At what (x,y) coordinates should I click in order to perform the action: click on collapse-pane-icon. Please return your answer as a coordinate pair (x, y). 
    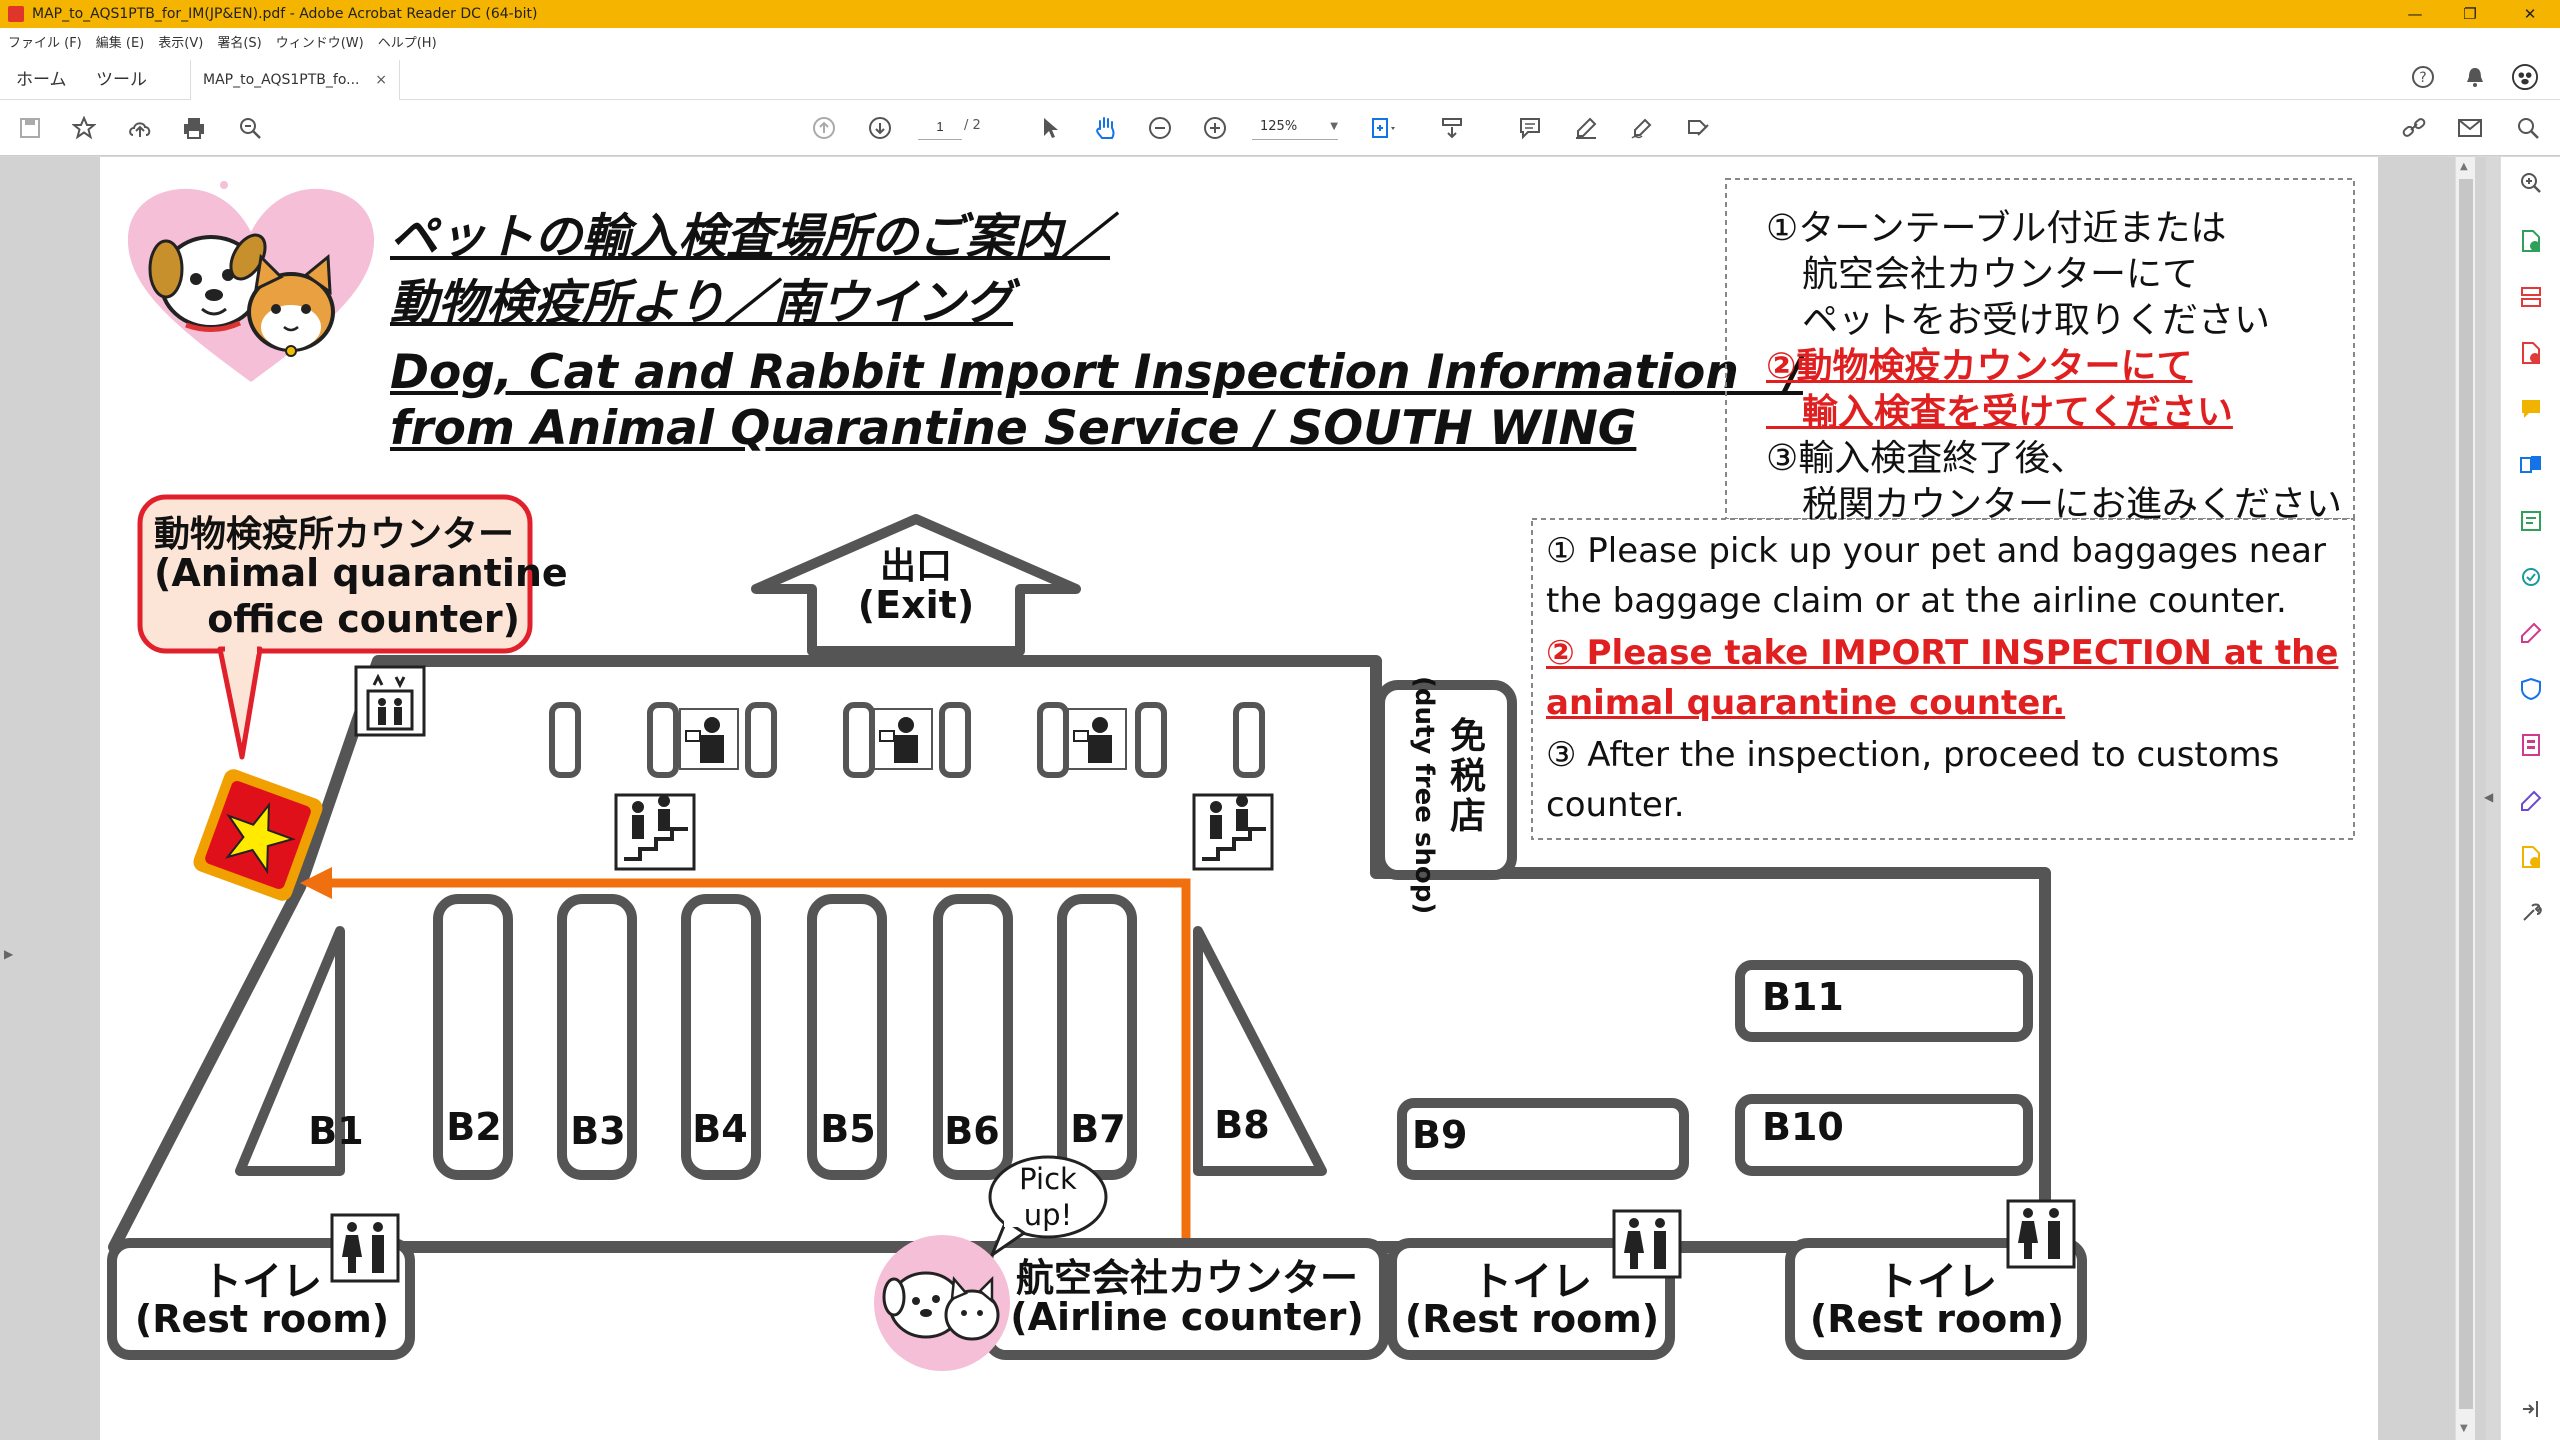
    Looking at the image, I should click on (2531, 1409).